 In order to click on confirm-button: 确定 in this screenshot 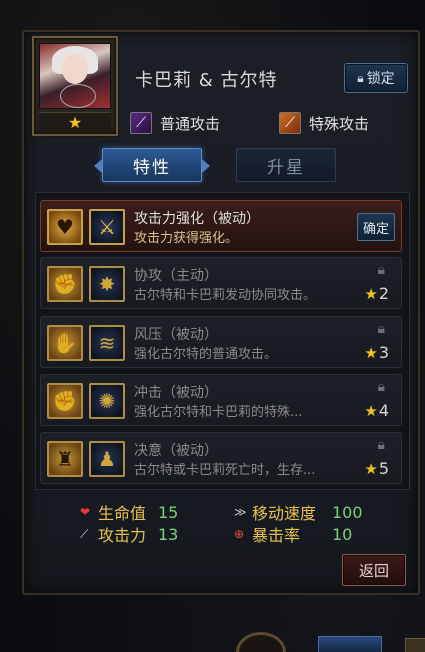, I will do `click(376, 227)`.